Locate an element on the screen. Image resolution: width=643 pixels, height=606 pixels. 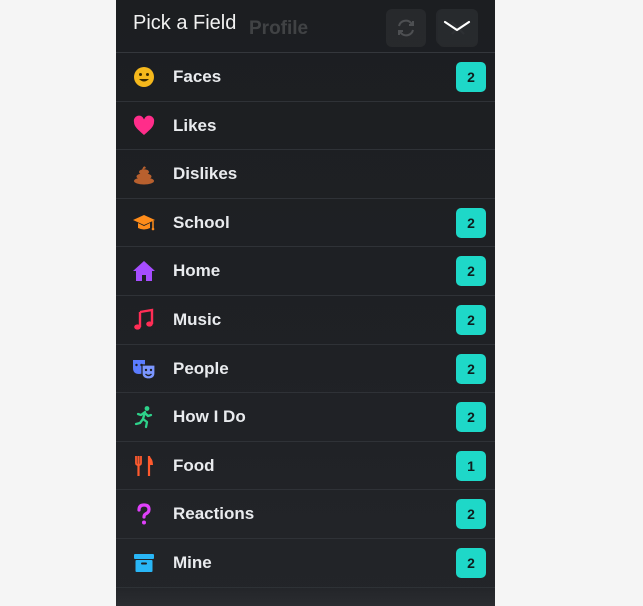
field-row-faces: Faces 2 is located at coordinates (305, 77).